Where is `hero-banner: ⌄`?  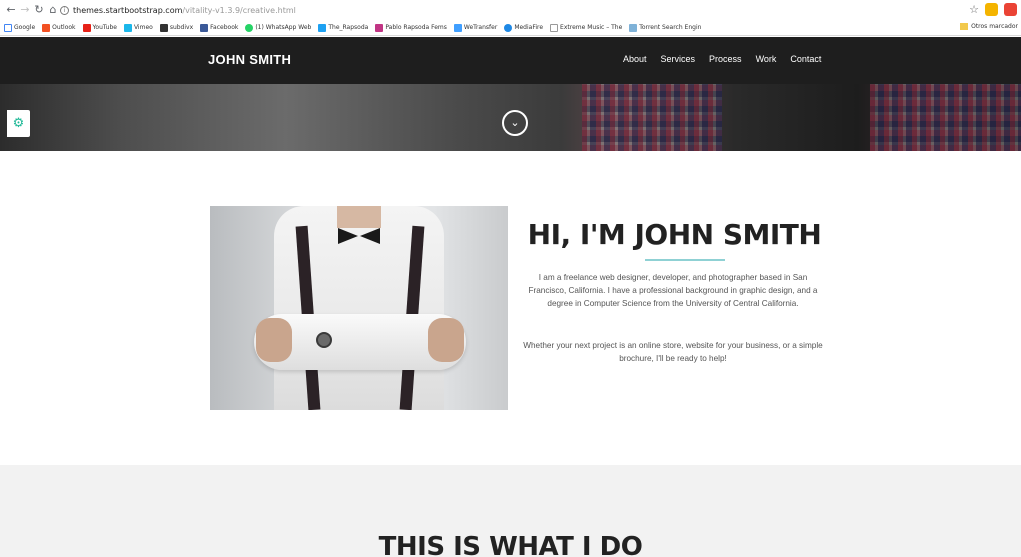
hero-banner: ⌄ is located at coordinates (510, 117).